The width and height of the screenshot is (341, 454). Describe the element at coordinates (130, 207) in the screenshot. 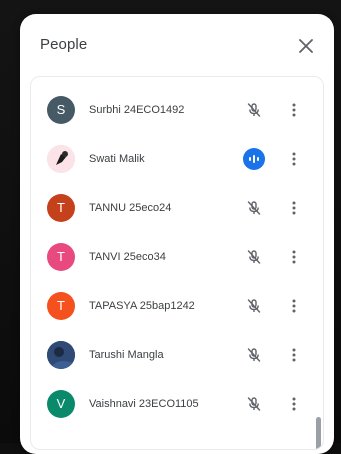

I see `participant-name: TANNU 25eco24` at that location.